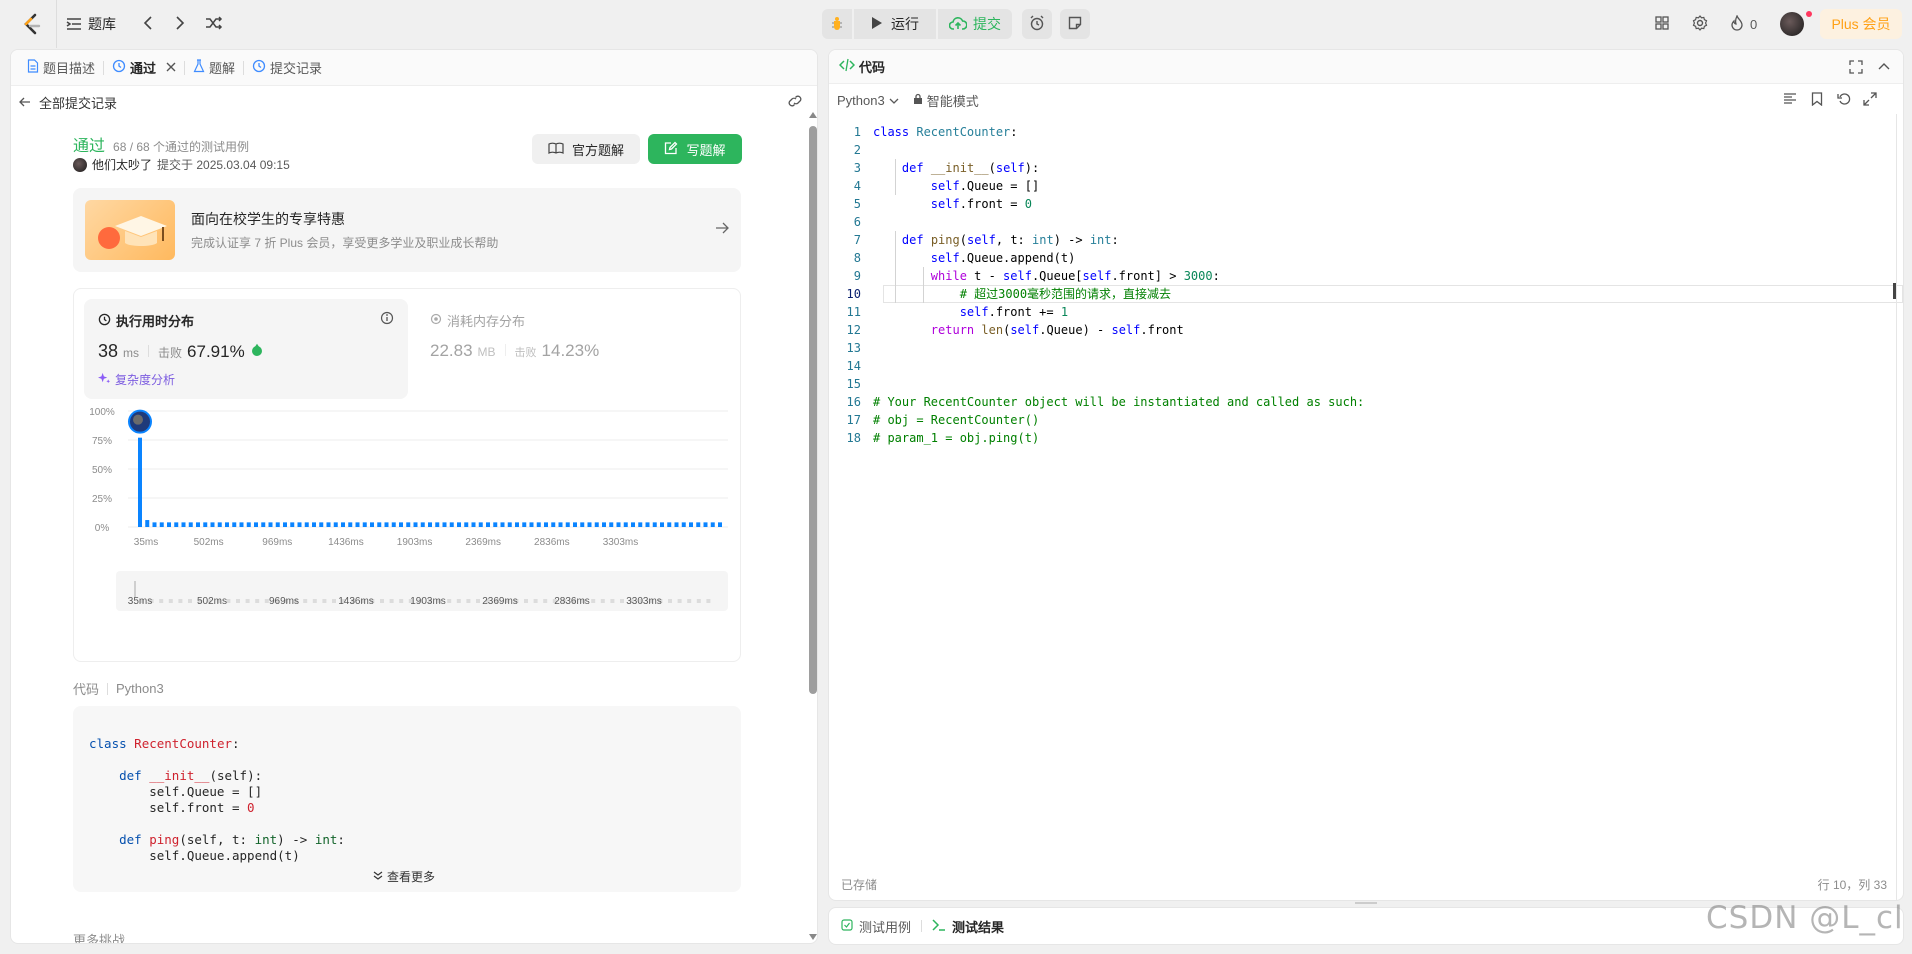  I want to click on collapse-icon, so click(1884, 68).